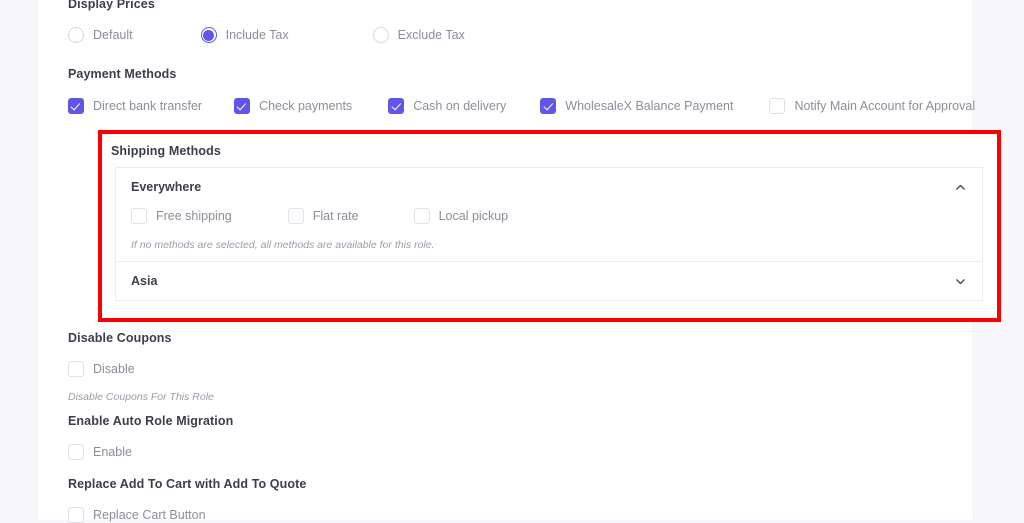 The width and height of the screenshot is (1024, 523). Describe the element at coordinates (380, 35) in the screenshot. I see `radio-exclude-tax` at that location.